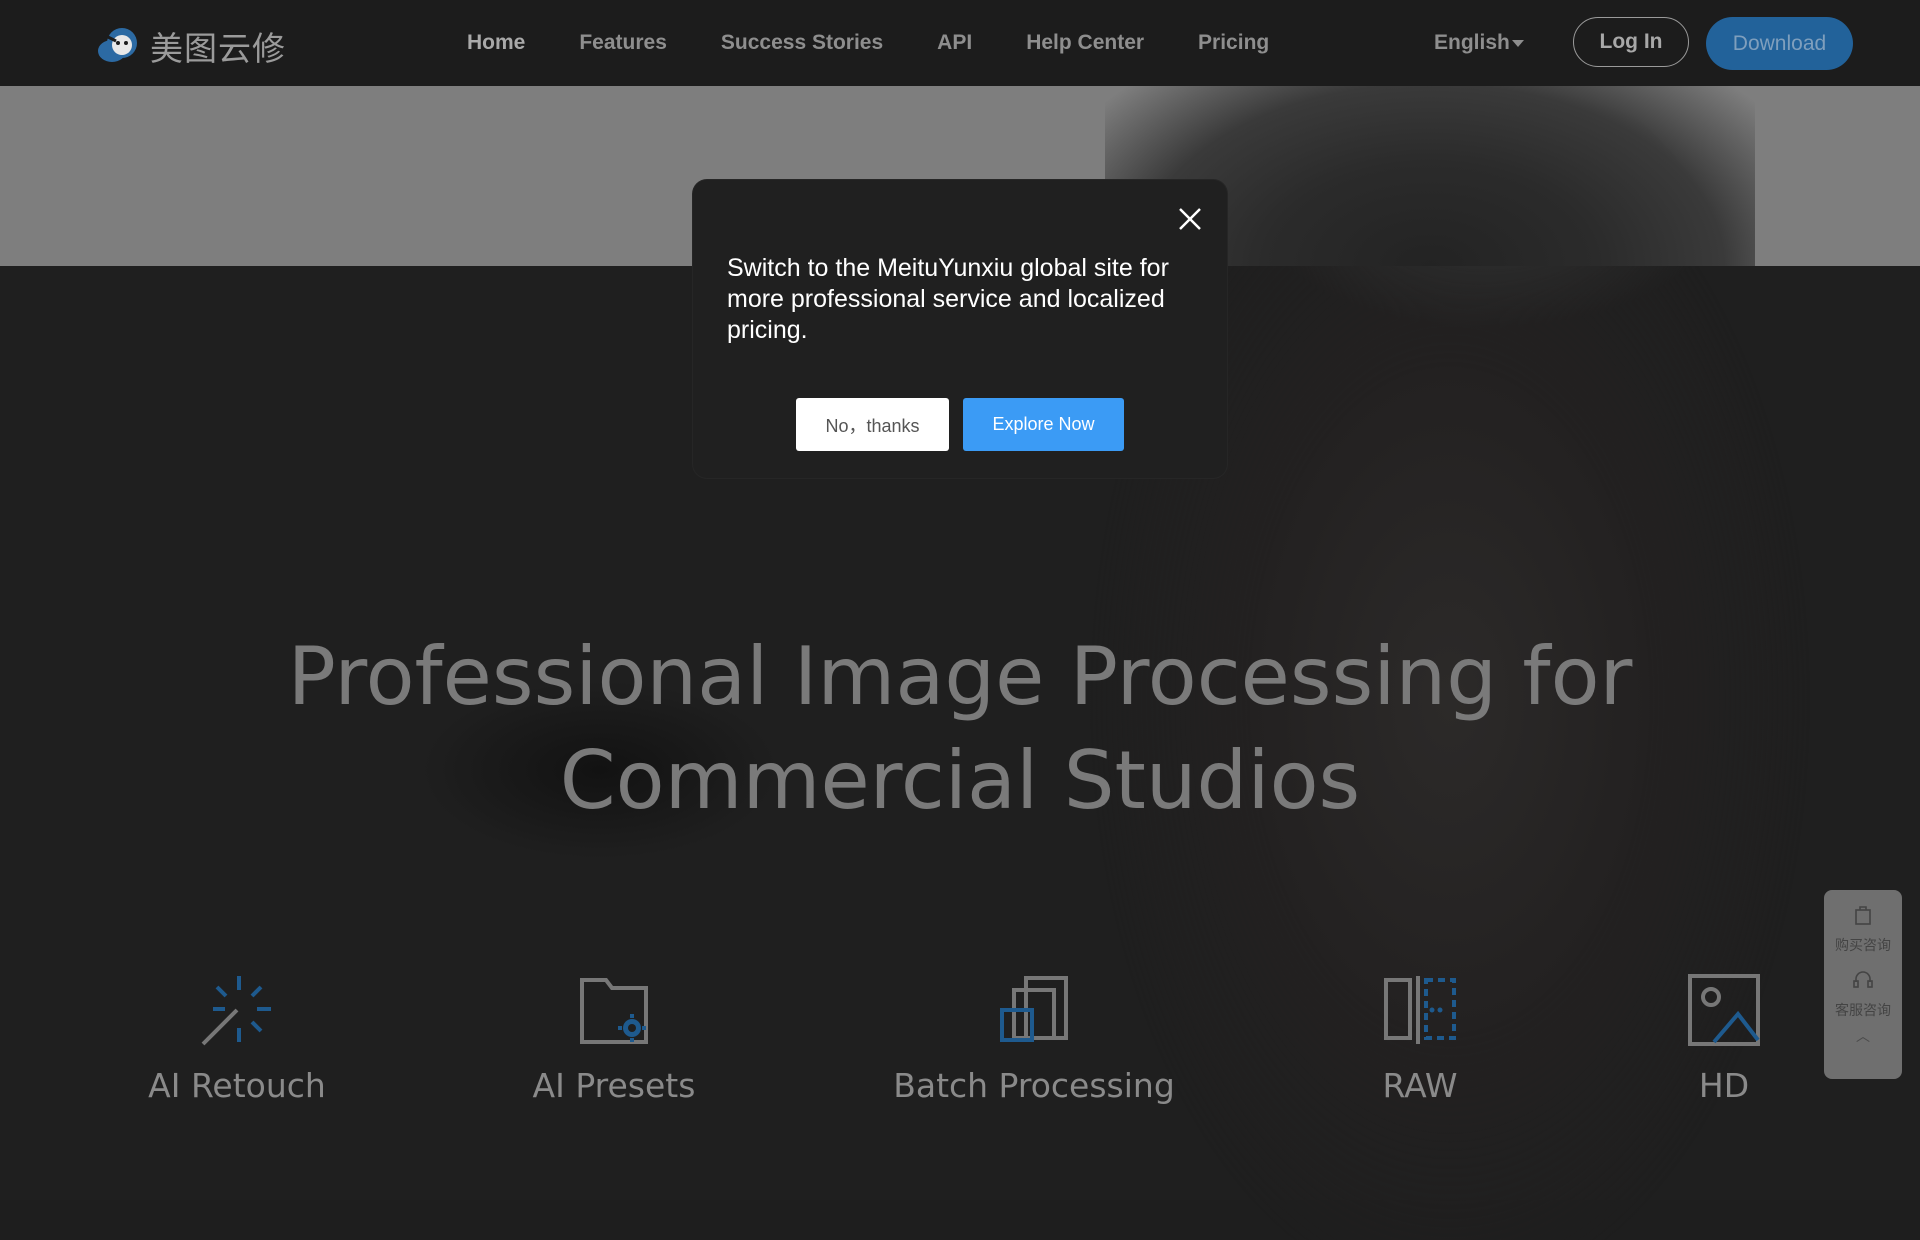  Describe the element at coordinates (614, 1085) in the screenshot. I see `feature-label: AI Presets` at that location.